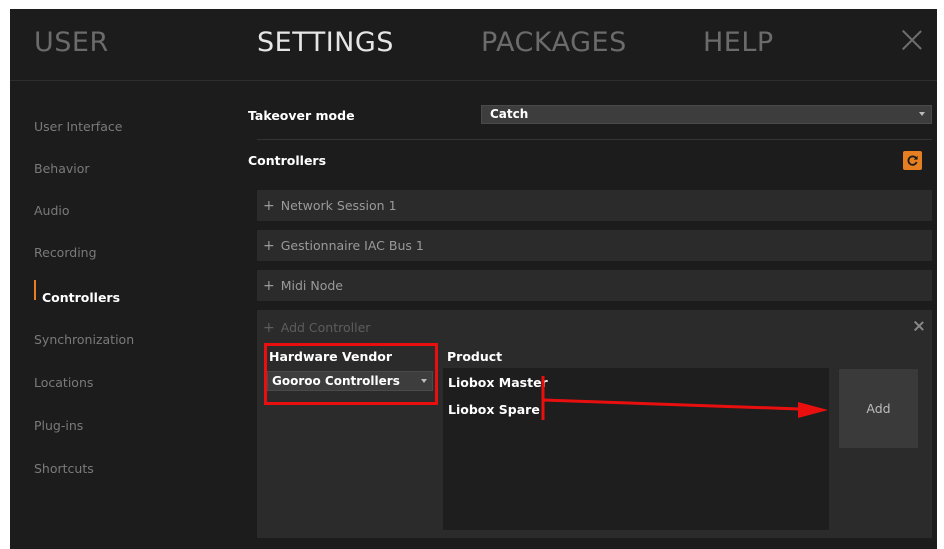 The height and width of the screenshot is (549, 944). What do you see at coordinates (684, 398) in the screenshot?
I see `annotation-arrow` at bounding box center [684, 398].